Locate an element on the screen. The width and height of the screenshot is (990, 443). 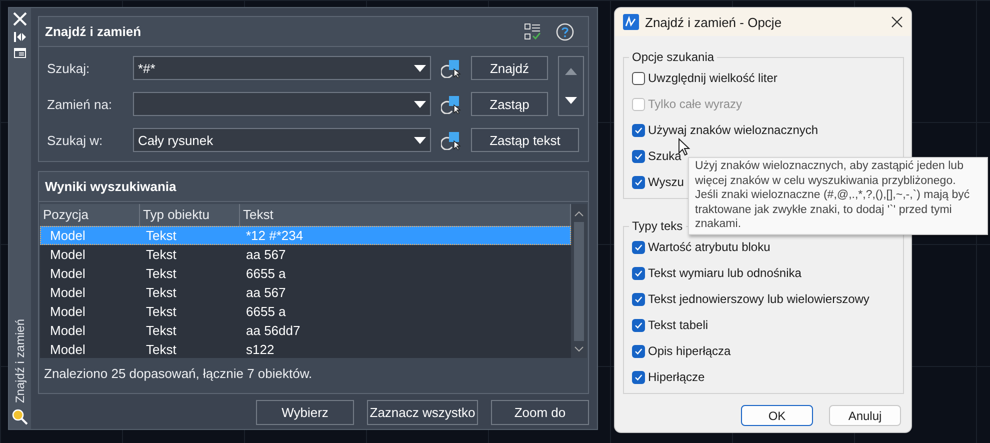
checklist-icon is located at coordinates (533, 31).